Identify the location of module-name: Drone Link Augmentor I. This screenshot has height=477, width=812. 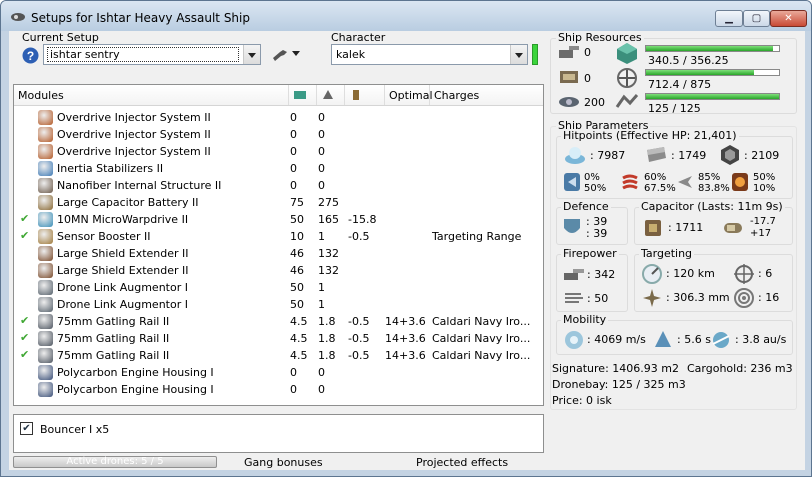
(122, 287).